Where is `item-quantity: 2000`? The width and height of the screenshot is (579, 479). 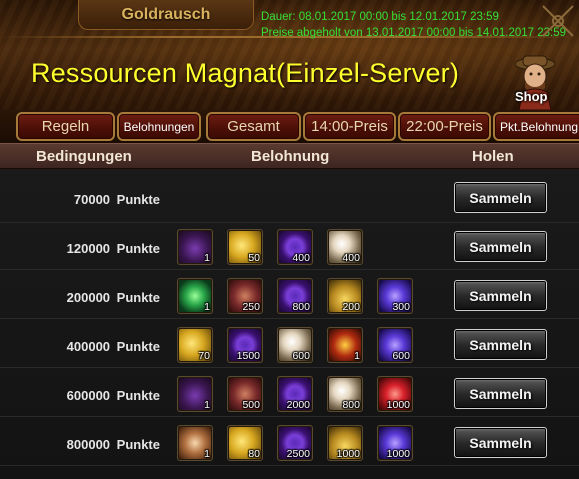
item-quantity: 2000 is located at coordinates (298, 405).